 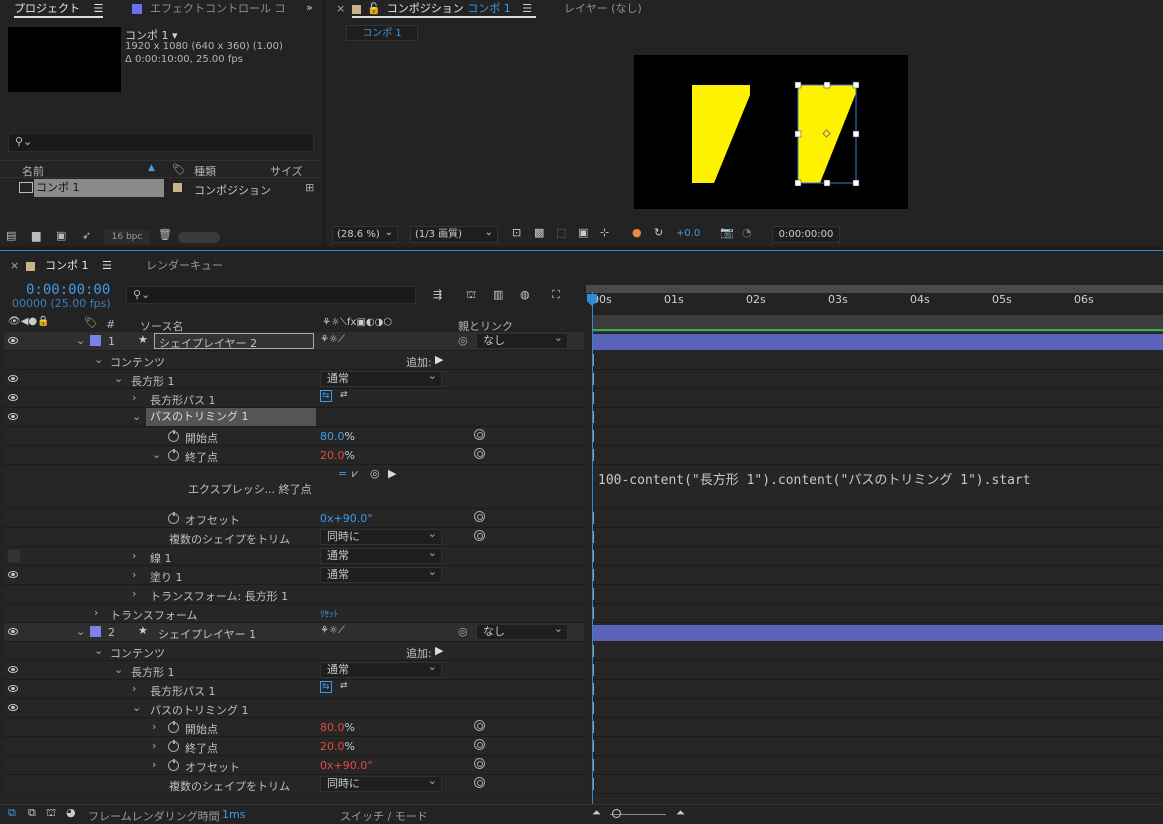 I want to click on transform-row: › トランスフォーム ﾘｾｯﾄ, so click(x=294, y=613).